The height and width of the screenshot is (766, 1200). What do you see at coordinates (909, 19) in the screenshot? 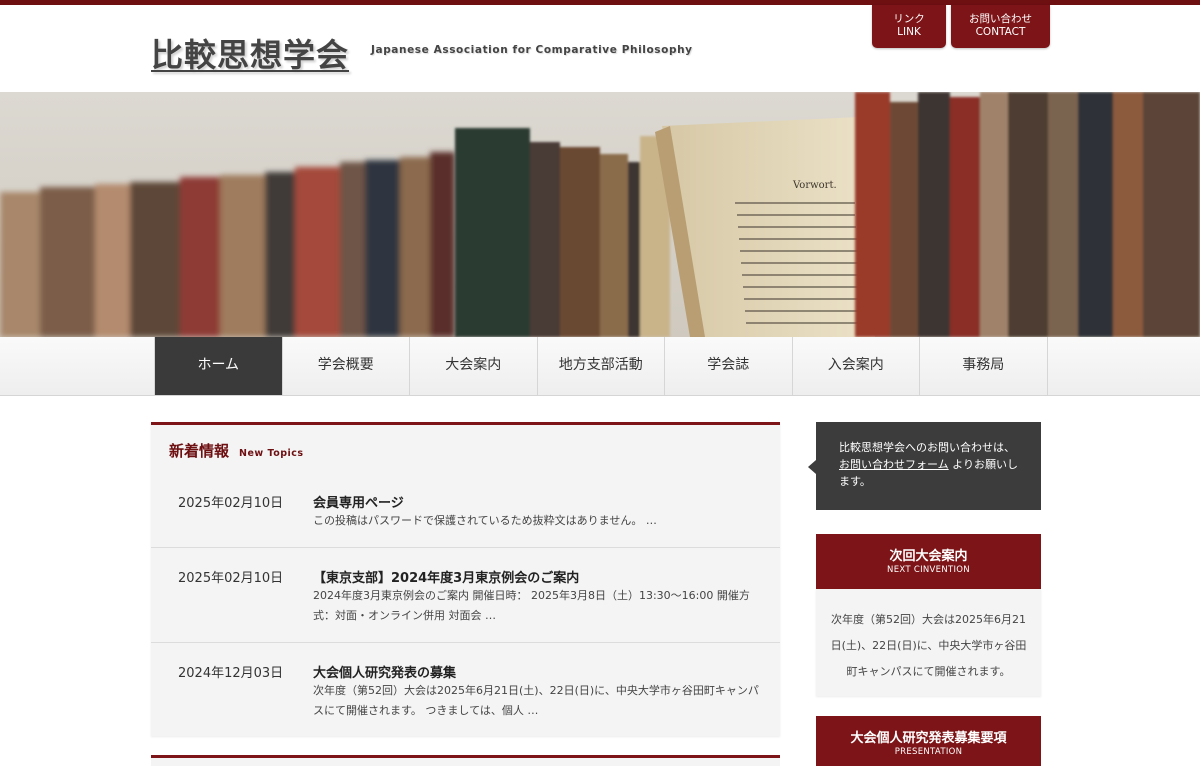
I see `link-button-label-ja: リンク` at bounding box center [909, 19].